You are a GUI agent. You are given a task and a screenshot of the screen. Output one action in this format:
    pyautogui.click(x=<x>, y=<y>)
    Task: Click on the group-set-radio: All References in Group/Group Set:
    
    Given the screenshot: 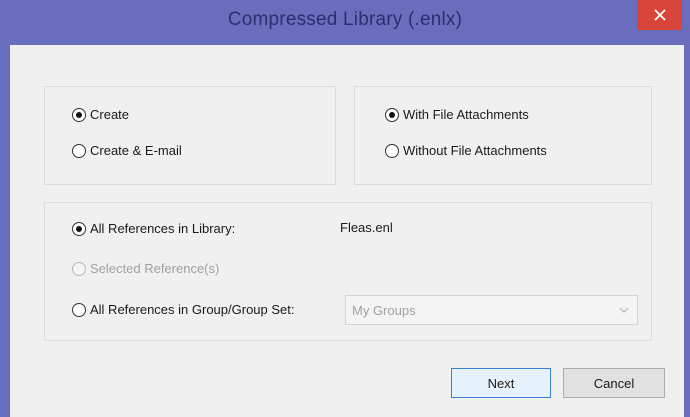 What is the action you would take?
    pyautogui.click(x=183, y=309)
    